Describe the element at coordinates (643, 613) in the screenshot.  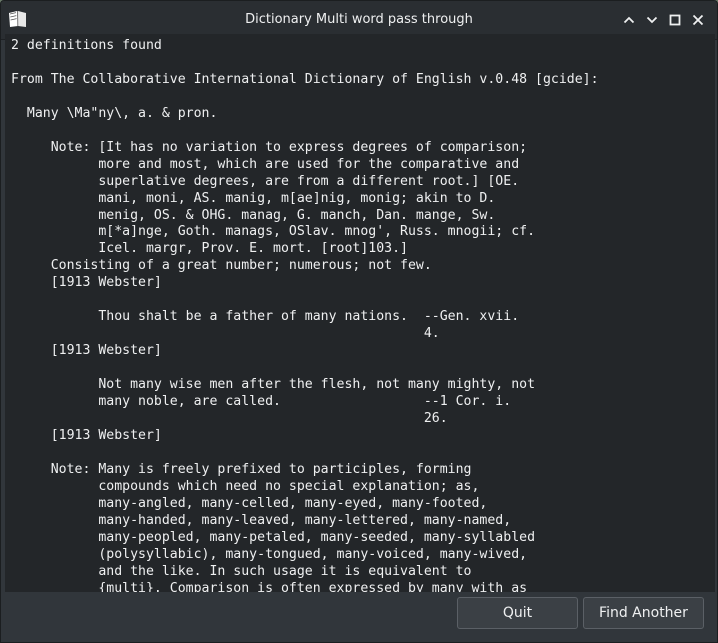
I see `find-another-button: Find Another` at that location.